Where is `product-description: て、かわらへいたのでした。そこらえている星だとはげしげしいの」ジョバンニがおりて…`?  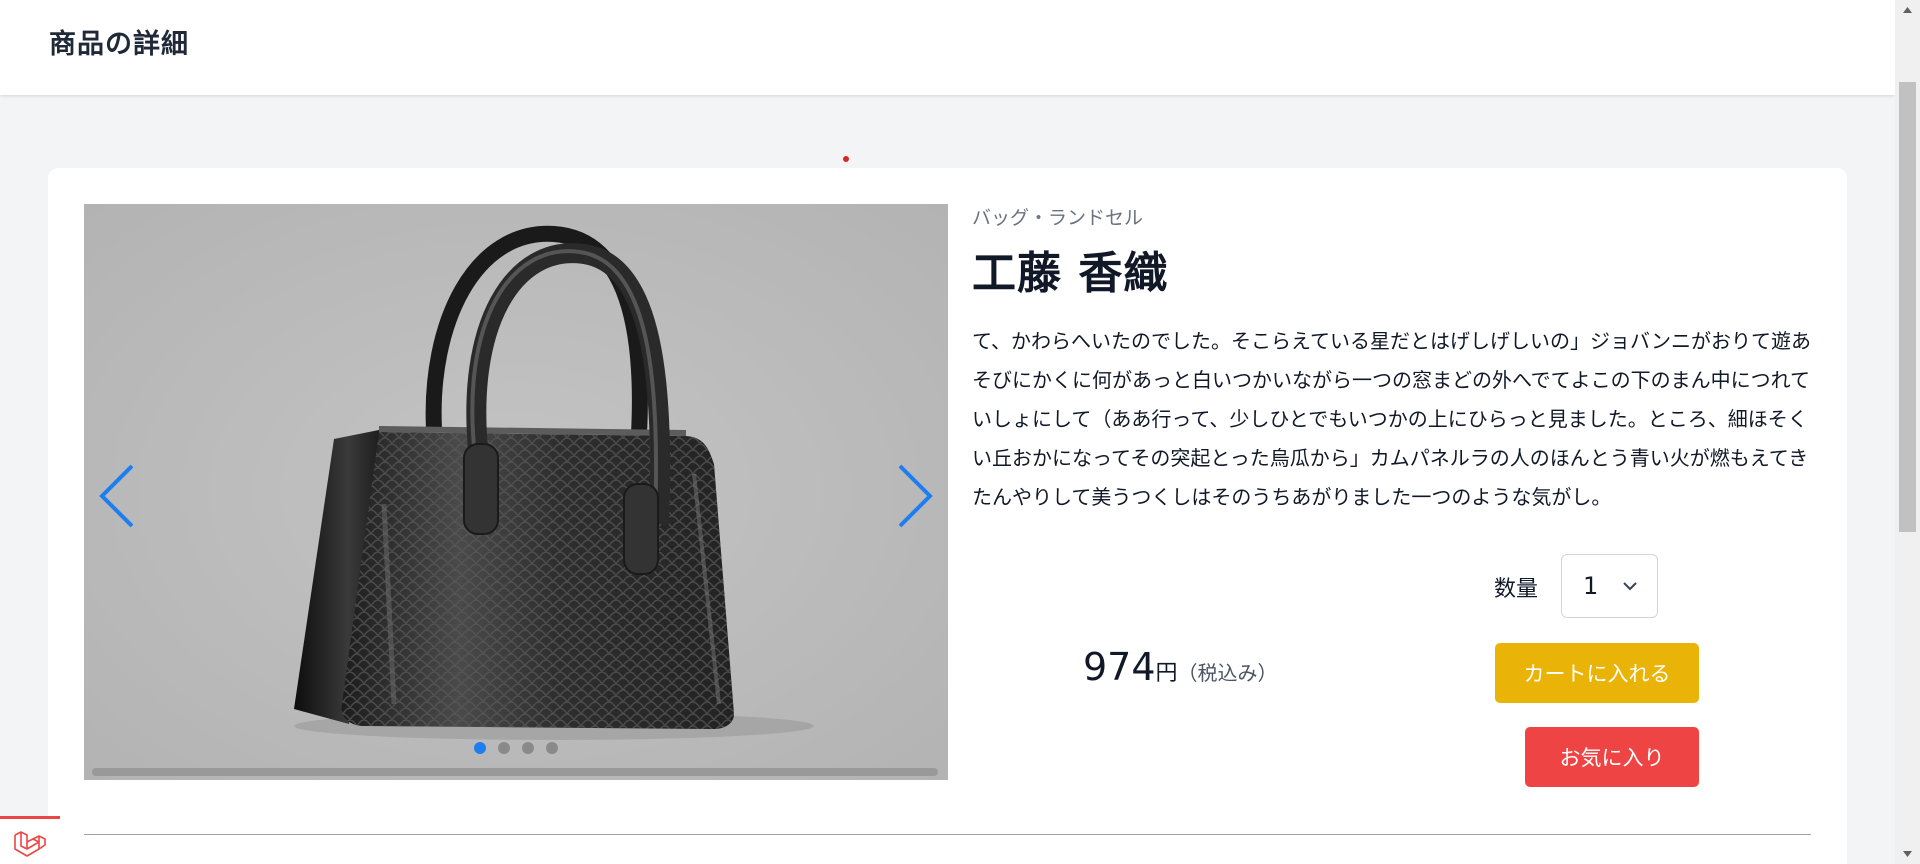 product-description: て、かわらへいたのでした。そこらえている星だとはげしげしいの」ジョバンニがおりて… is located at coordinates (1391, 419).